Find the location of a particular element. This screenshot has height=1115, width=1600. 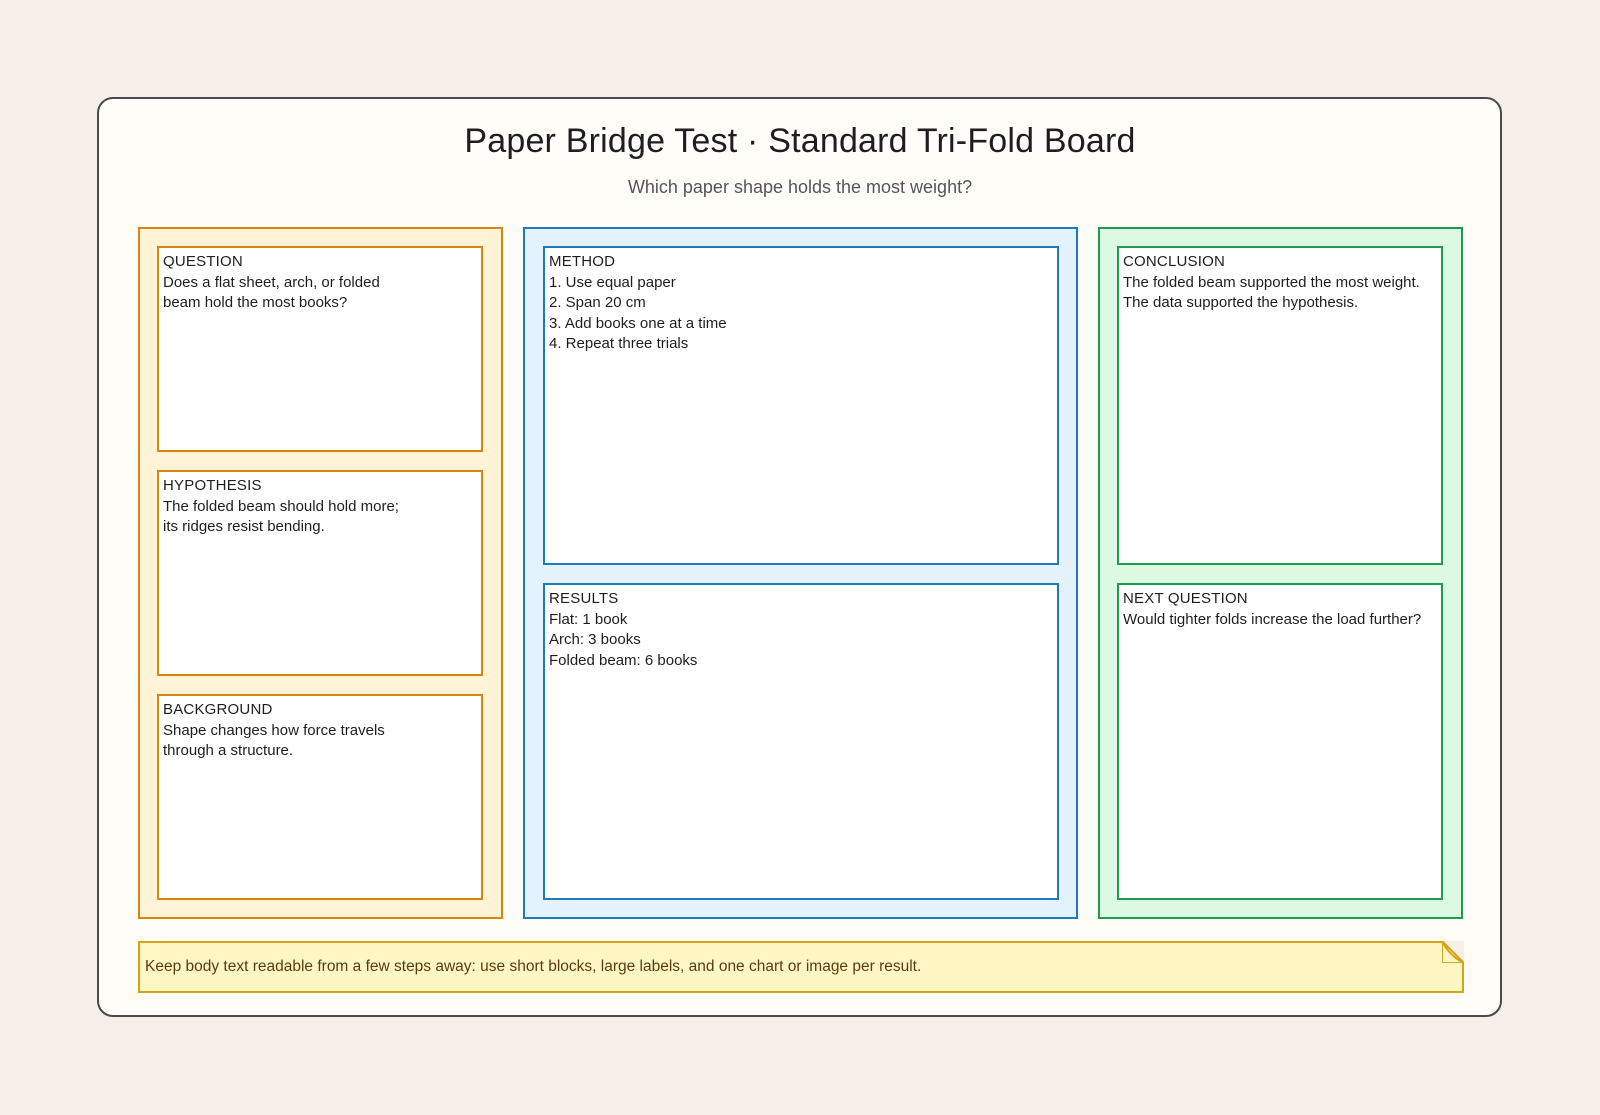

method-step: 3. Add books one at a time is located at coordinates (638, 323).